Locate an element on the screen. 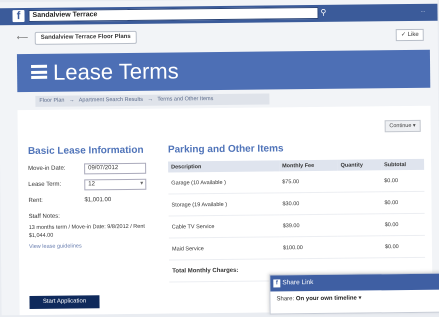  facebook-logo-icon: f is located at coordinates (18, 16).